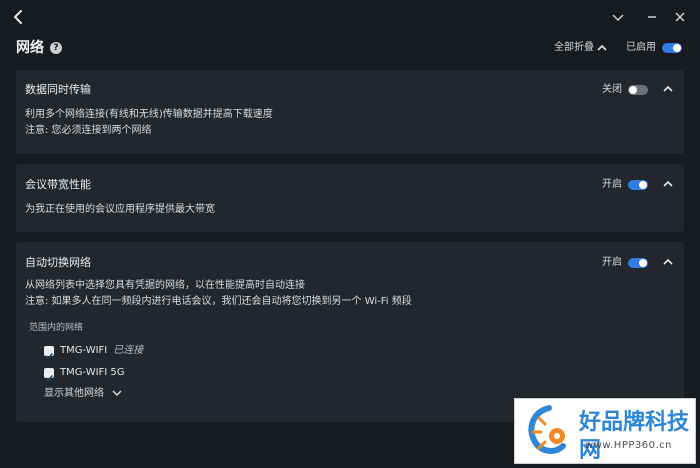  I want to click on state-label: 关闭, so click(612, 89).